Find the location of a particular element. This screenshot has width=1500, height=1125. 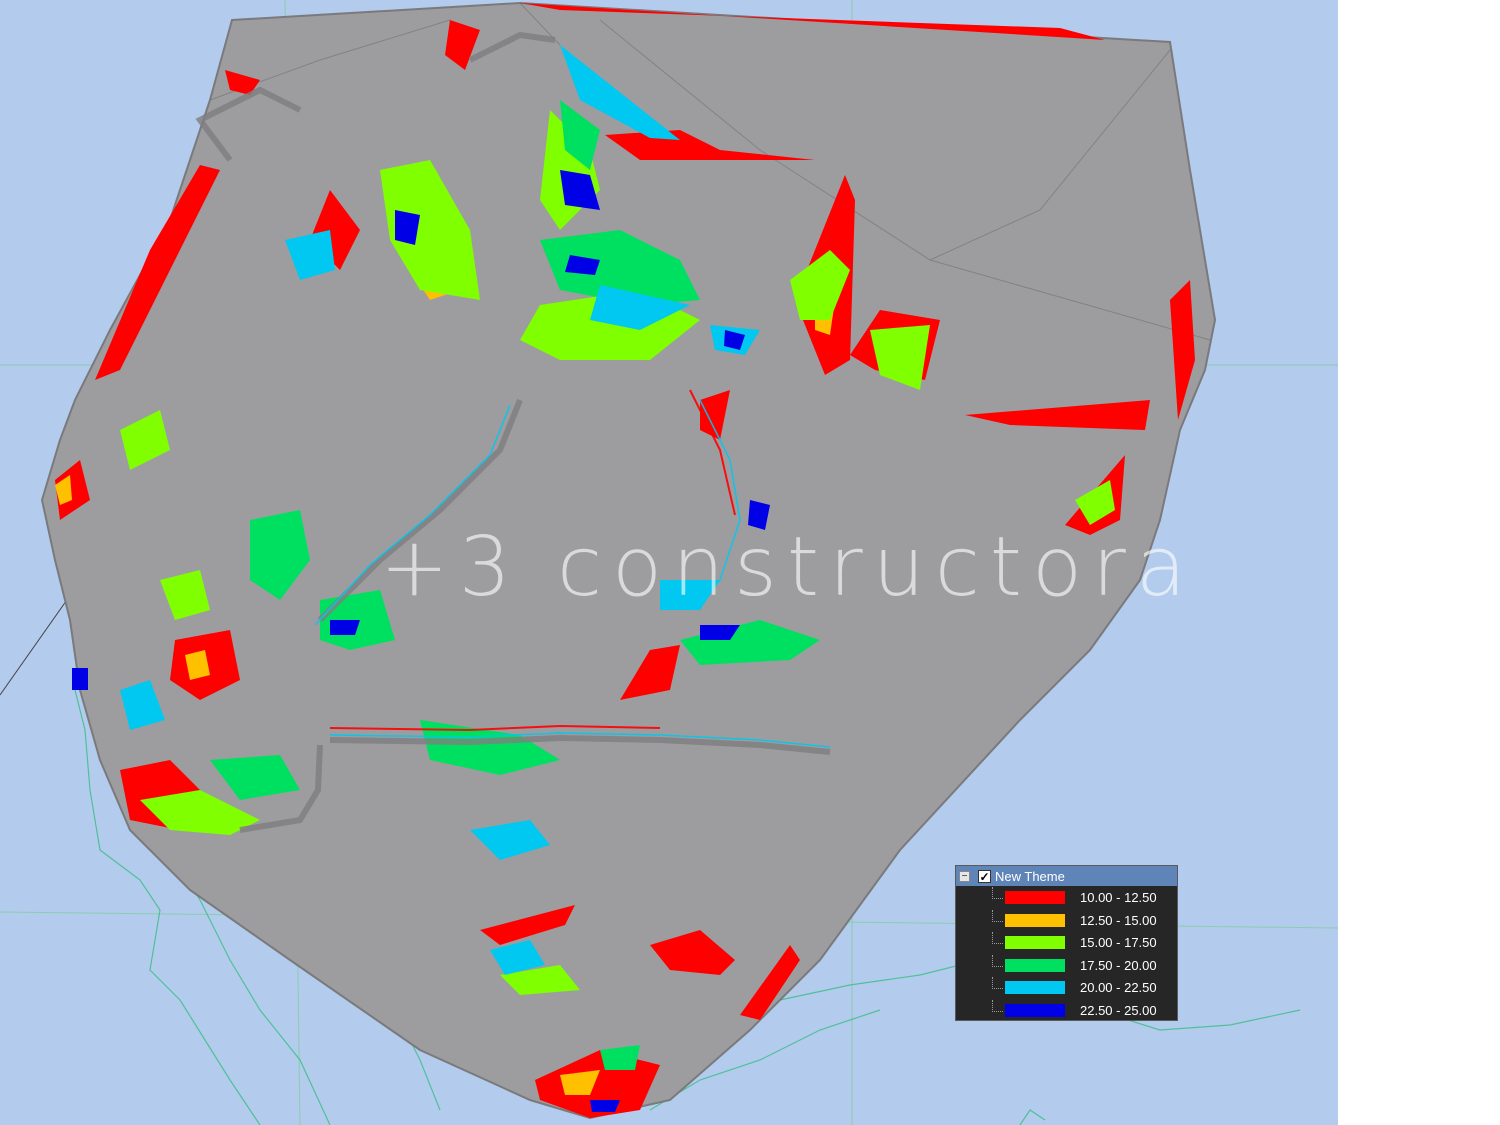

legend-label: 15.00 - 17.50 is located at coordinates (1118, 942).